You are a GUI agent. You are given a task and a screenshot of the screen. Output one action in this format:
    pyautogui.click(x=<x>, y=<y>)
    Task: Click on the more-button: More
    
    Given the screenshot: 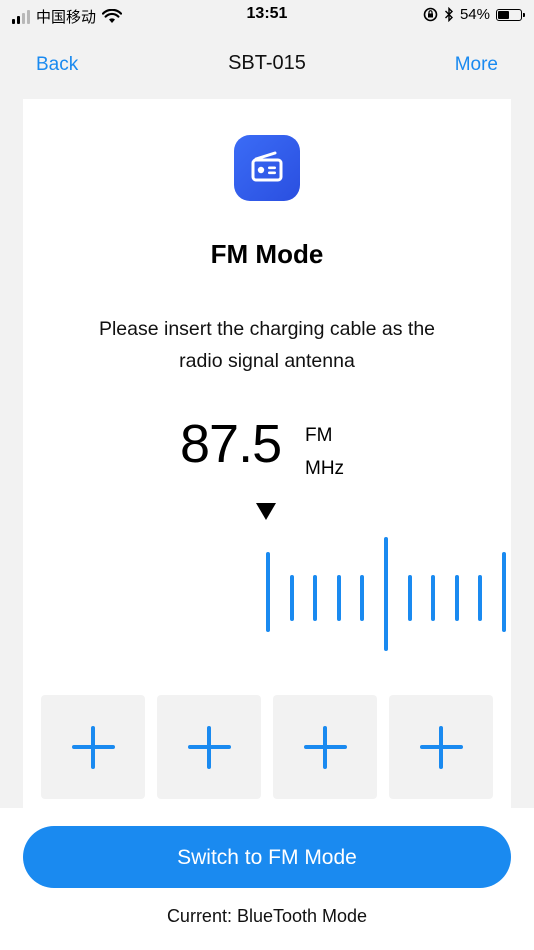 What is the action you would take?
    pyautogui.click(x=476, y=65)
    